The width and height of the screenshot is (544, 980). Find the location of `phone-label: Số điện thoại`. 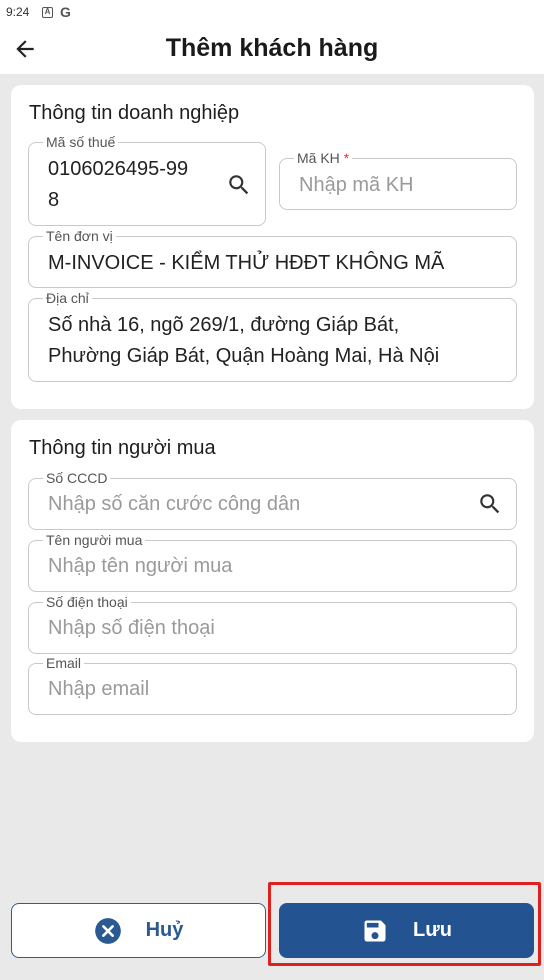

phone-label: Số điện thoại is located at coordinates (87, 602).